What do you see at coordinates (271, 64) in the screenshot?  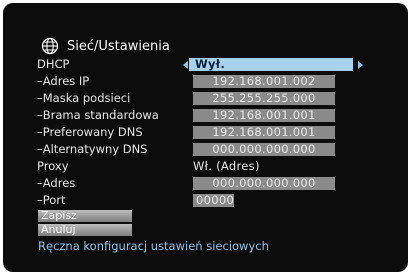 I see `dhcp-value: Wył.` at bounding box center [271, 64].